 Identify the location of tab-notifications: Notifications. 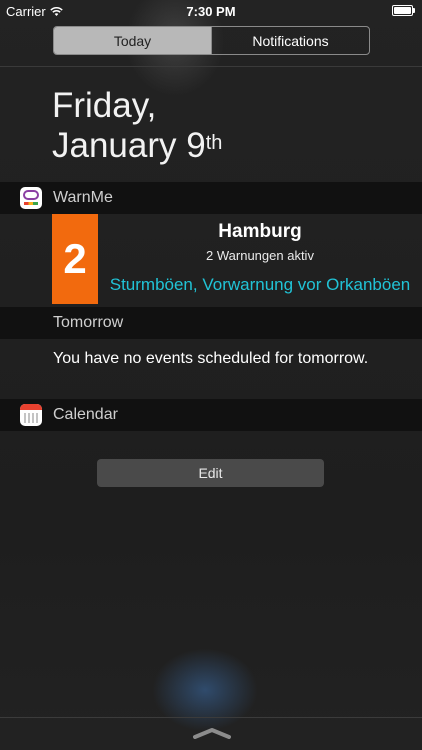
(290, 40).